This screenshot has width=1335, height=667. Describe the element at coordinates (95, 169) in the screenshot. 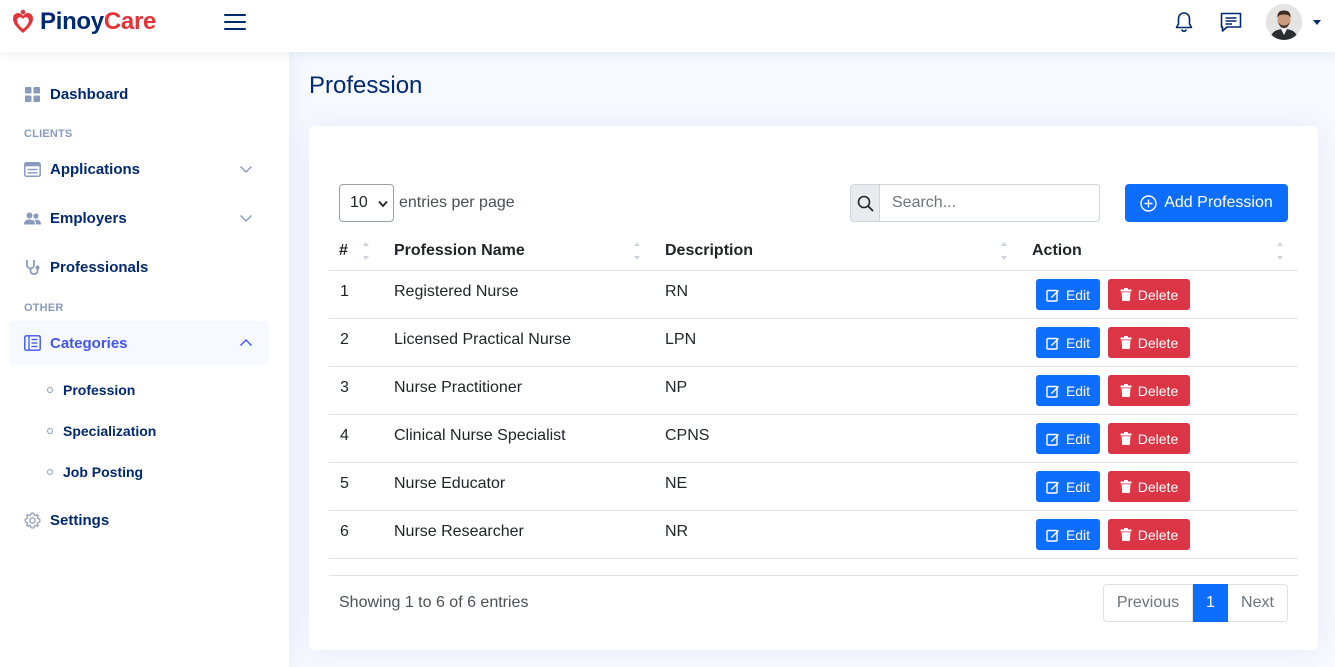

I see `sidebar-item-label: Applications` at that location.